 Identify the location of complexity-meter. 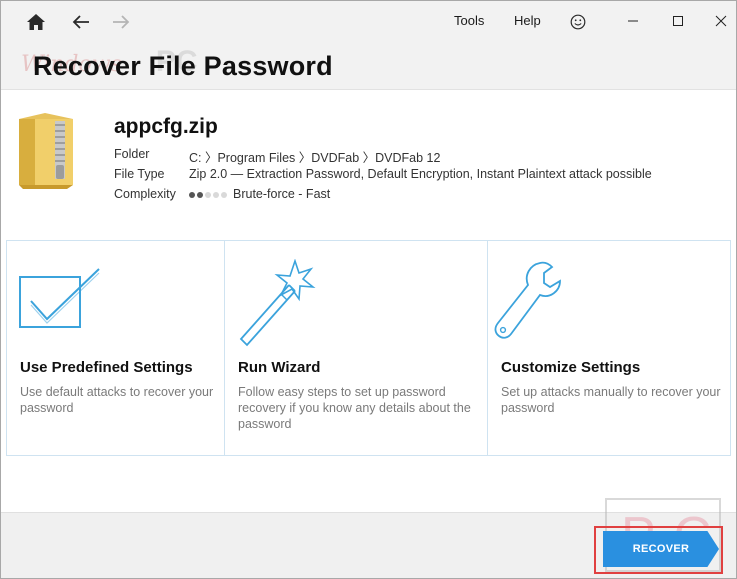
(208, 194).